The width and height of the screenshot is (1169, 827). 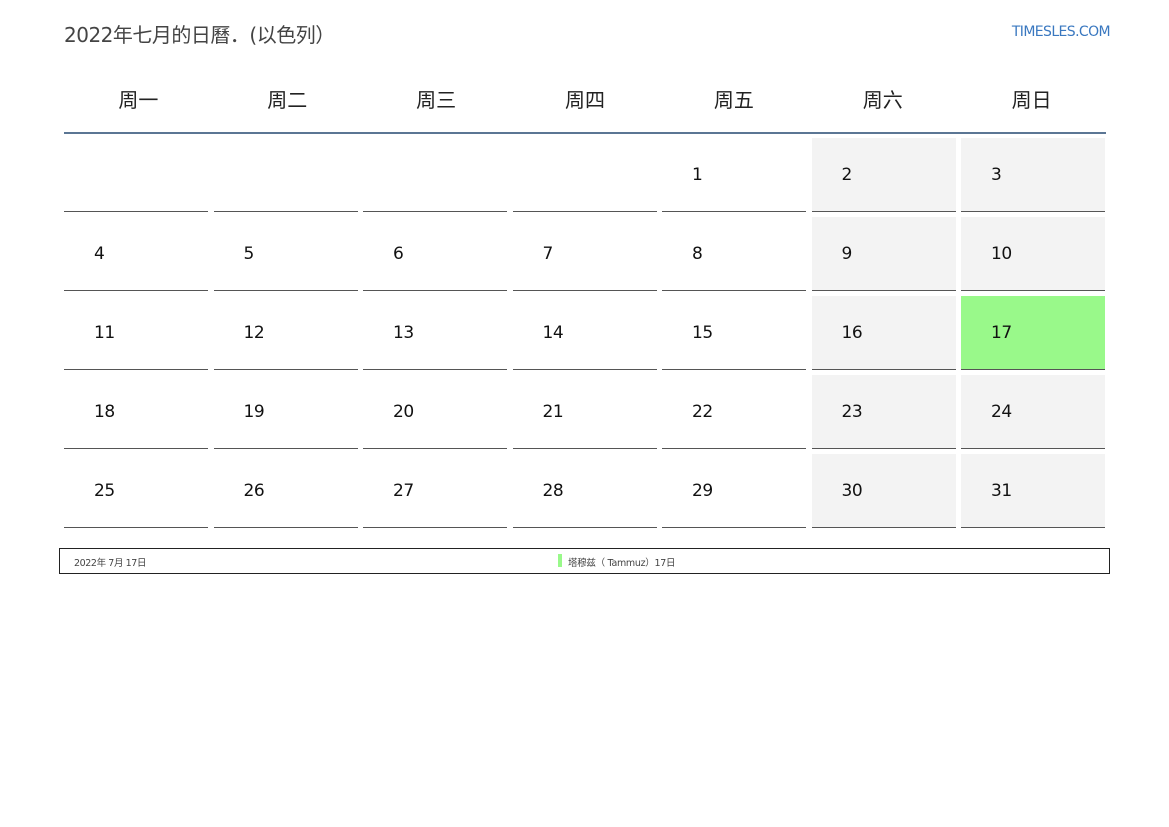 I want to click on day-number: 6, so click(x=398, y=254).